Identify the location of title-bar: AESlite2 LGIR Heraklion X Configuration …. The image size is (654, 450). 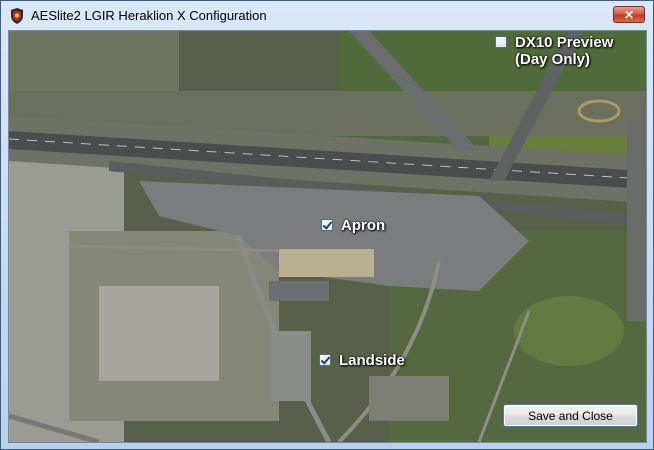
(327, 15).